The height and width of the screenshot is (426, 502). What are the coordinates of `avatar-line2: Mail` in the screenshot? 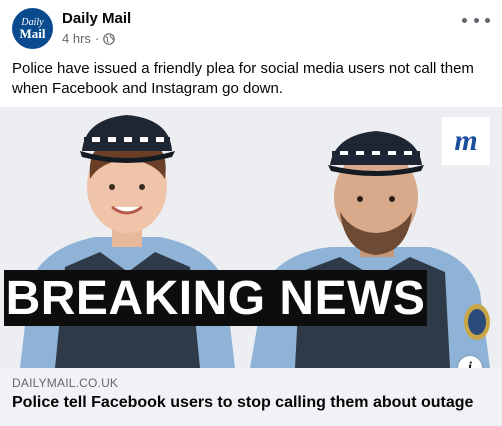 It's located at (32, 33).